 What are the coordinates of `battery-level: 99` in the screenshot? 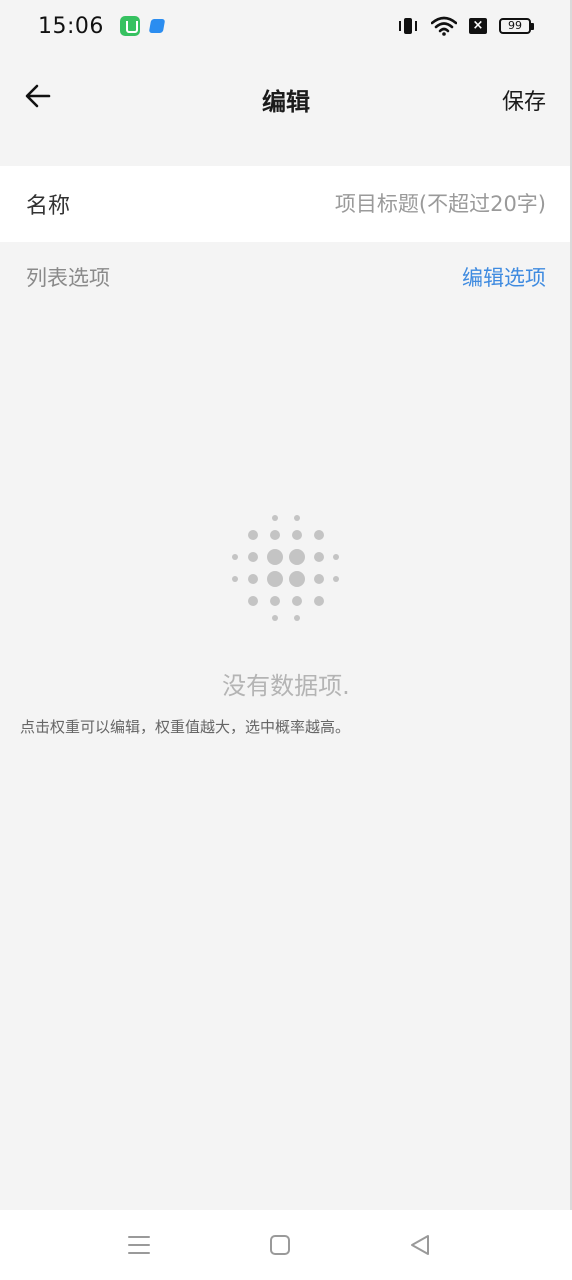 It's located at (515, 26).